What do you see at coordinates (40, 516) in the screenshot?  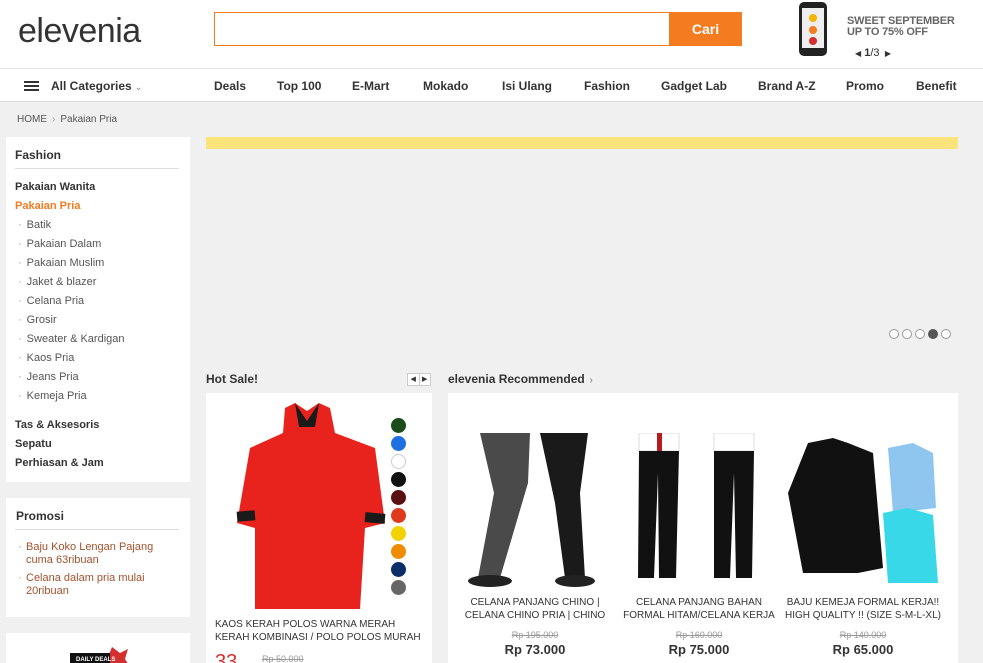 I see `promosi-title: Promosi` at bounding box center [40, 516].